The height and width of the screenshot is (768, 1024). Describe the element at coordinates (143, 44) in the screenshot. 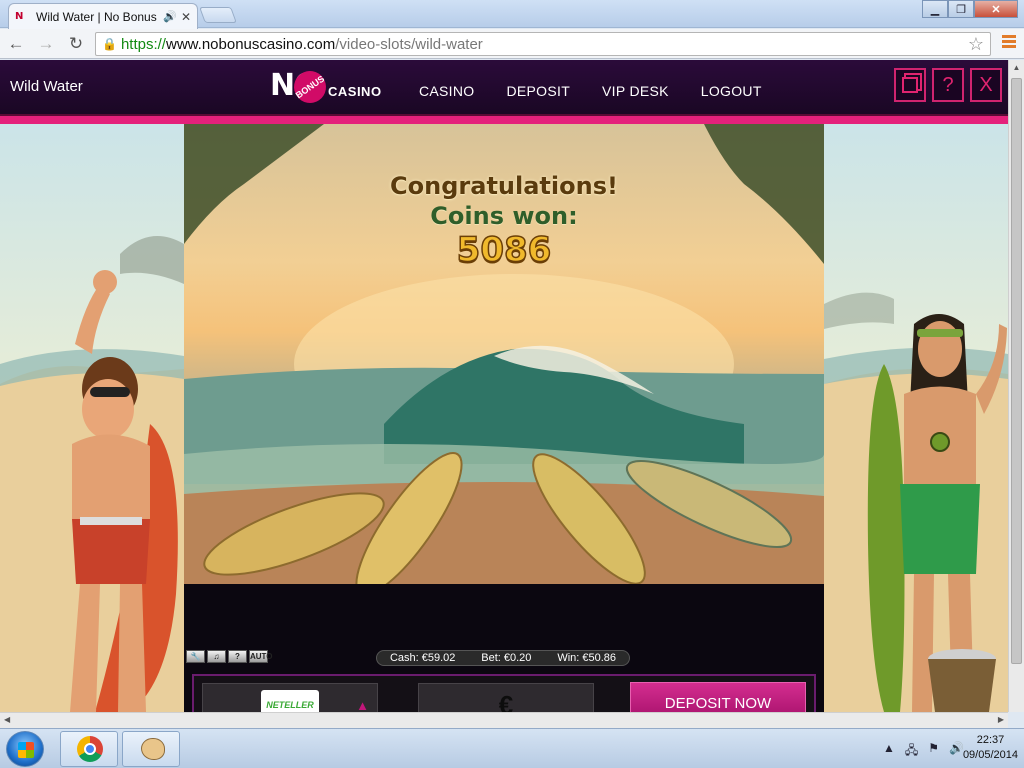

I see `url-scheme: https://` at that location.